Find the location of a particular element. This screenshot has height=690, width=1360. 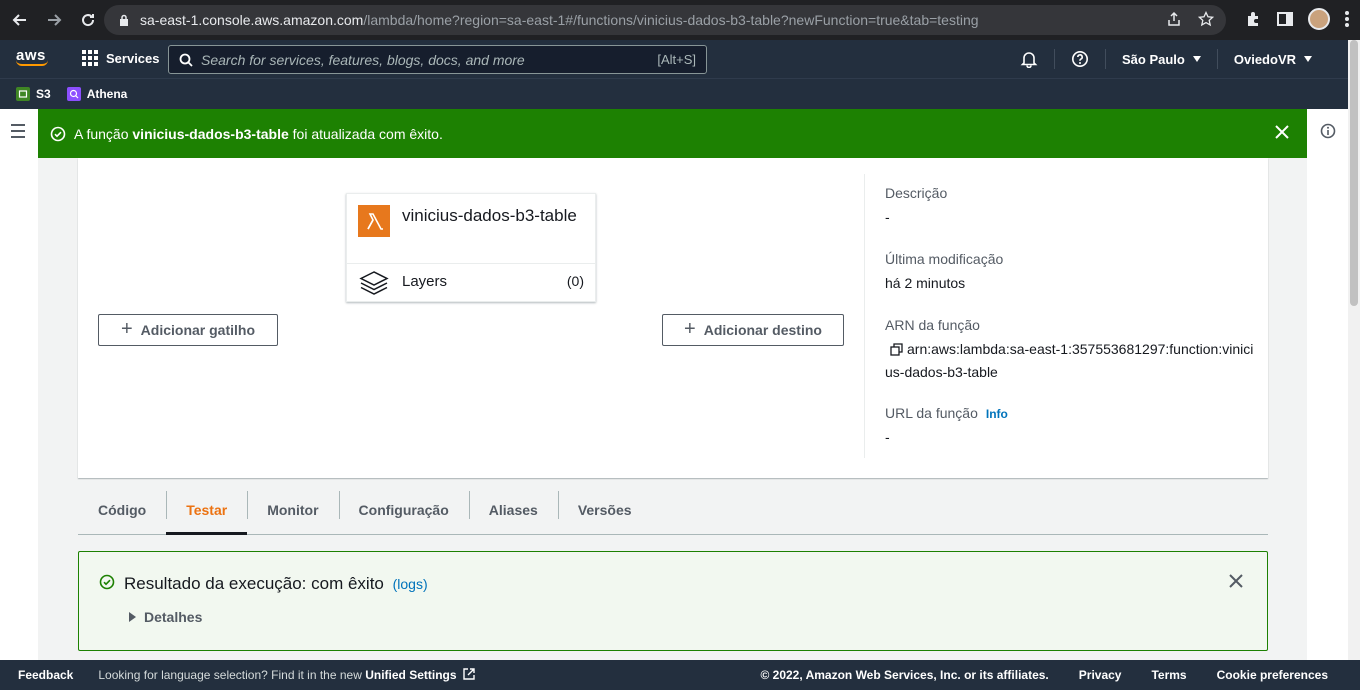

share-icon is located at coordinates (1174, 19).